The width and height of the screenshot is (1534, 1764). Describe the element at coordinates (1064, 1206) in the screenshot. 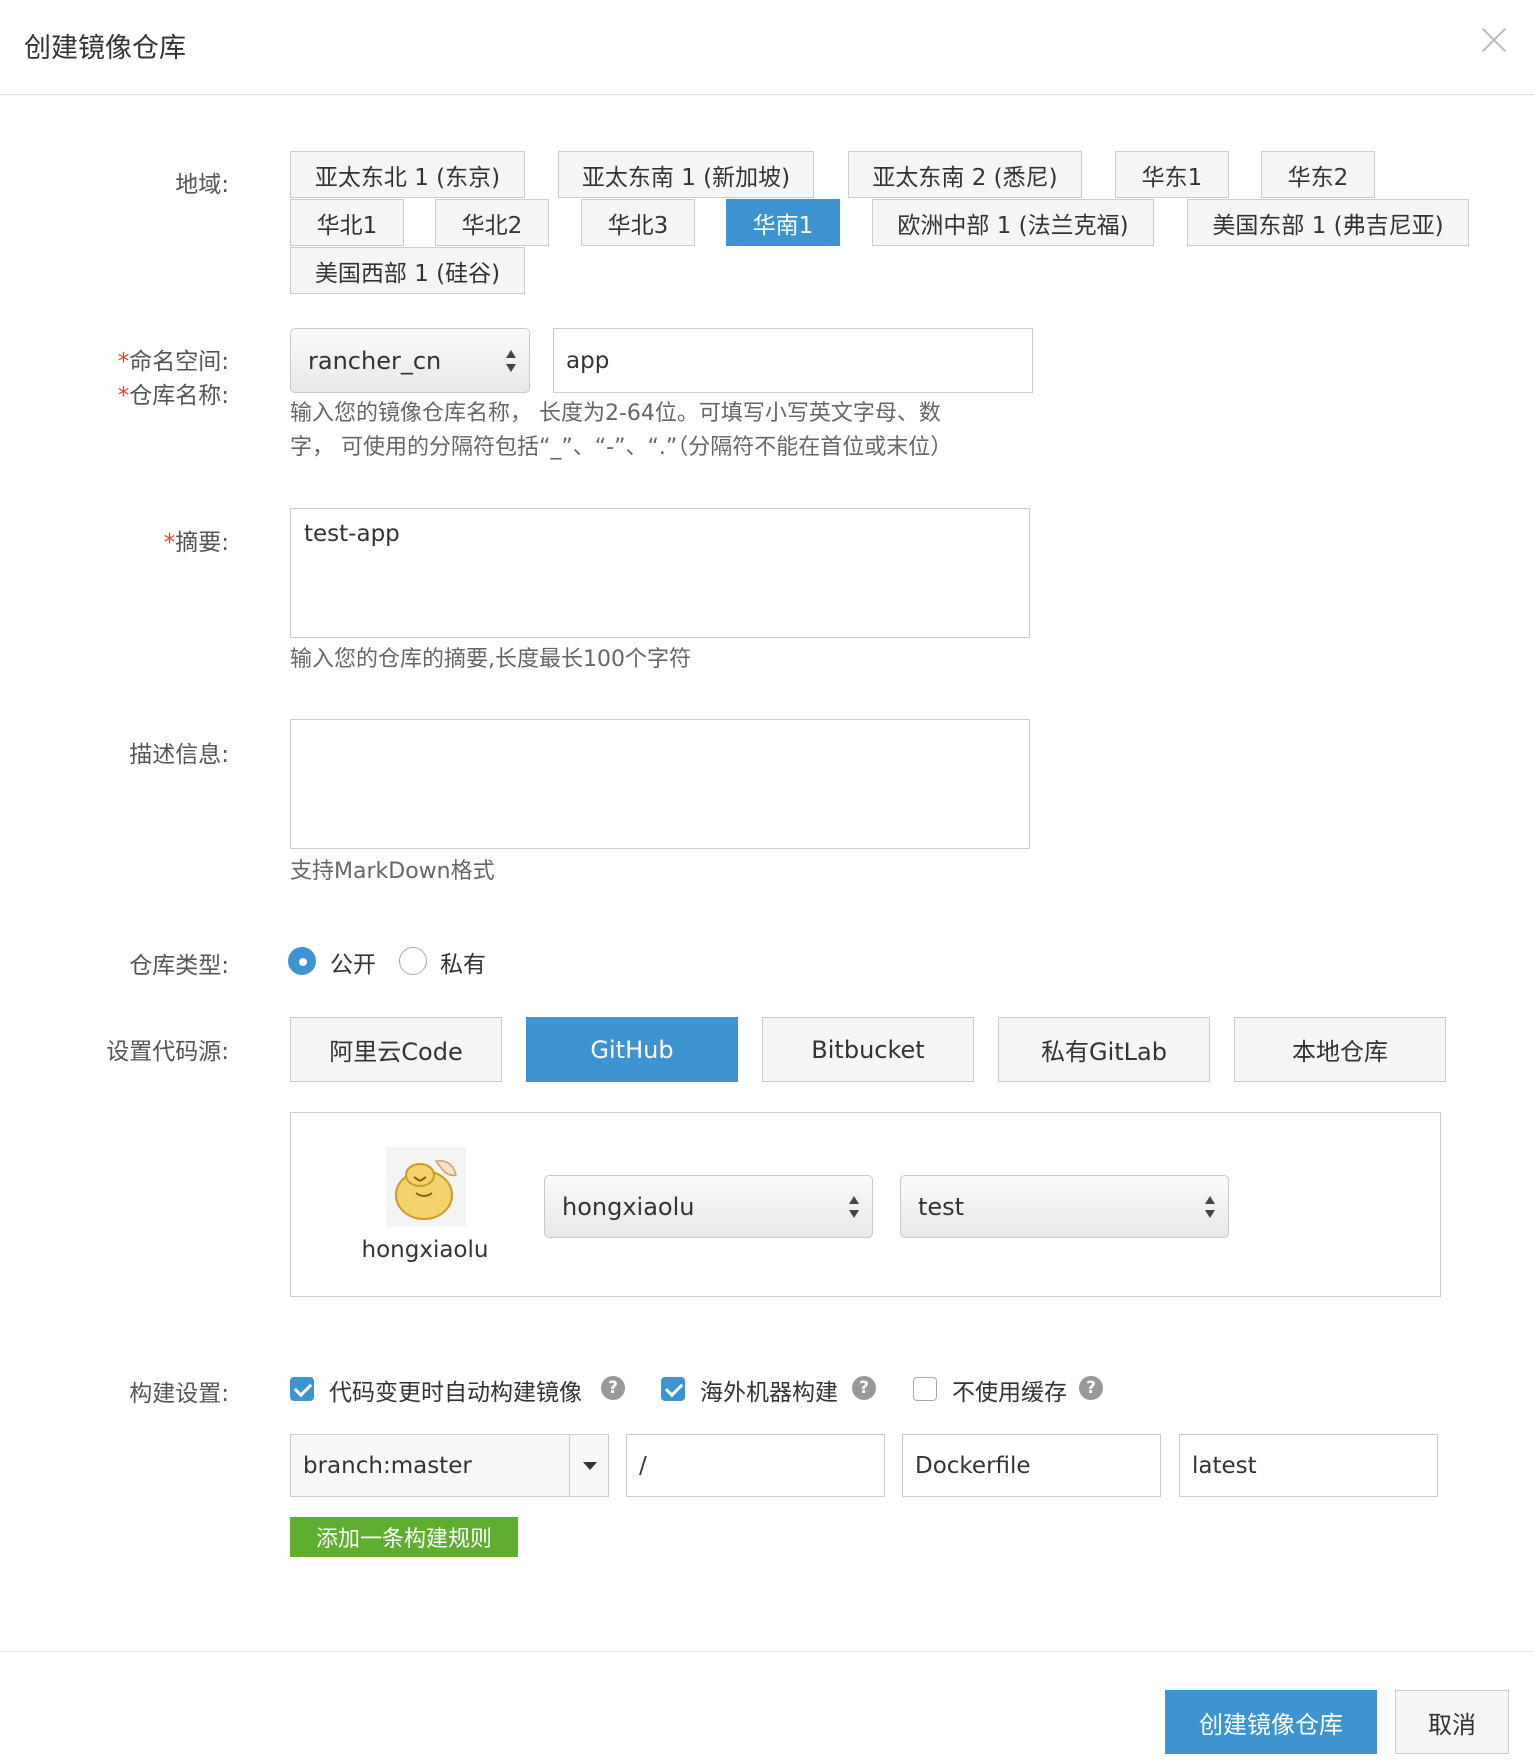

I see `github-repo-select: test` at that location.